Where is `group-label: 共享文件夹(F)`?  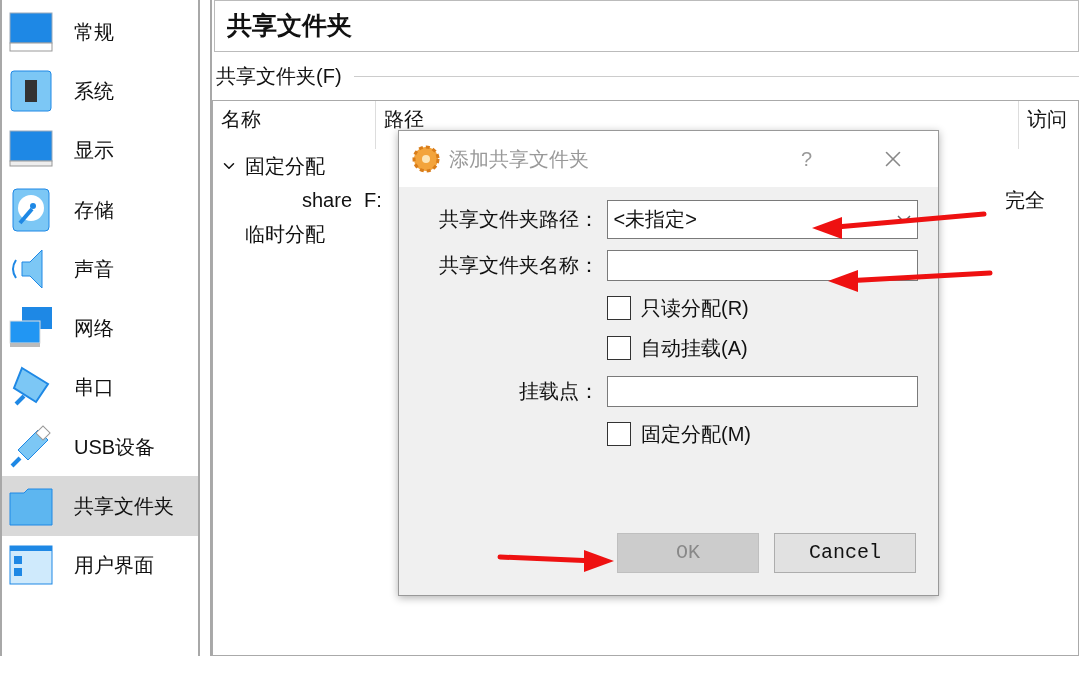 group-label: 共享文件夹(F) is located at coordinates (279, 76).